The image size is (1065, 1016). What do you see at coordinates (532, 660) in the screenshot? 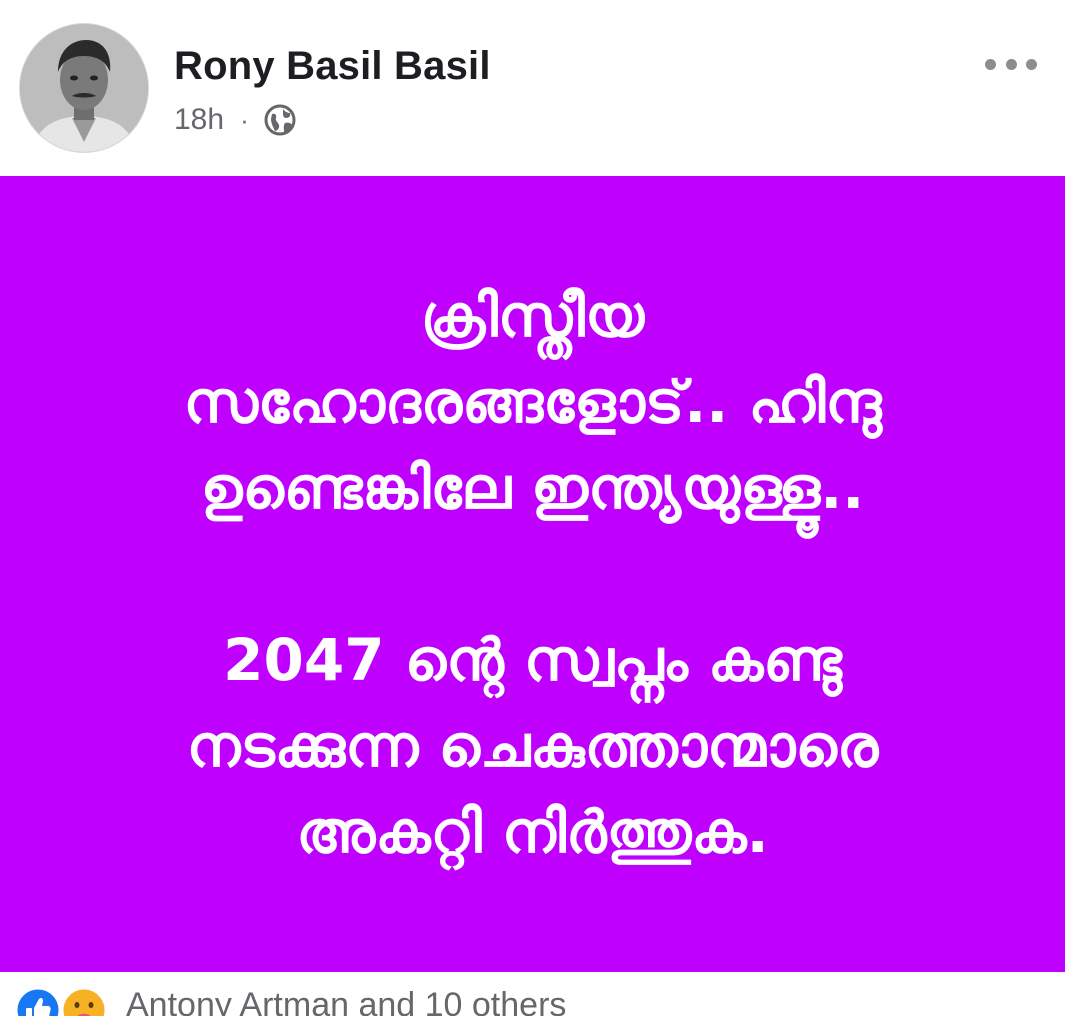
I see `card-text-line: 2047 ന്റെ സ്വപ്നം കണ്ടു` at bounding box center [532, 660].